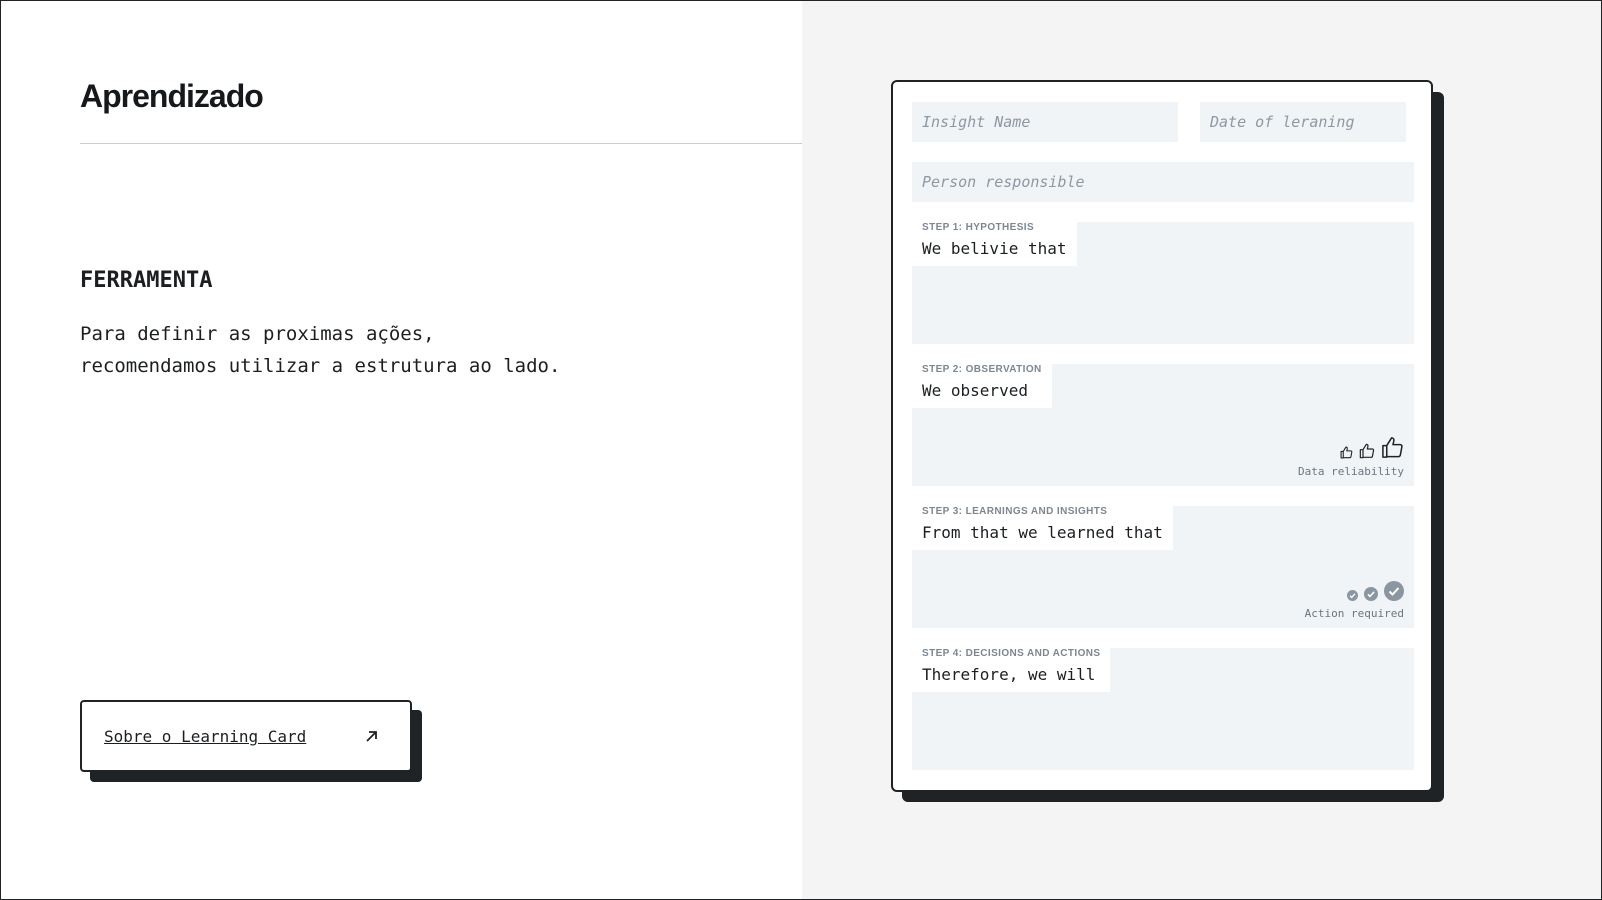  I want to click on title-divider, so click(441, 143).